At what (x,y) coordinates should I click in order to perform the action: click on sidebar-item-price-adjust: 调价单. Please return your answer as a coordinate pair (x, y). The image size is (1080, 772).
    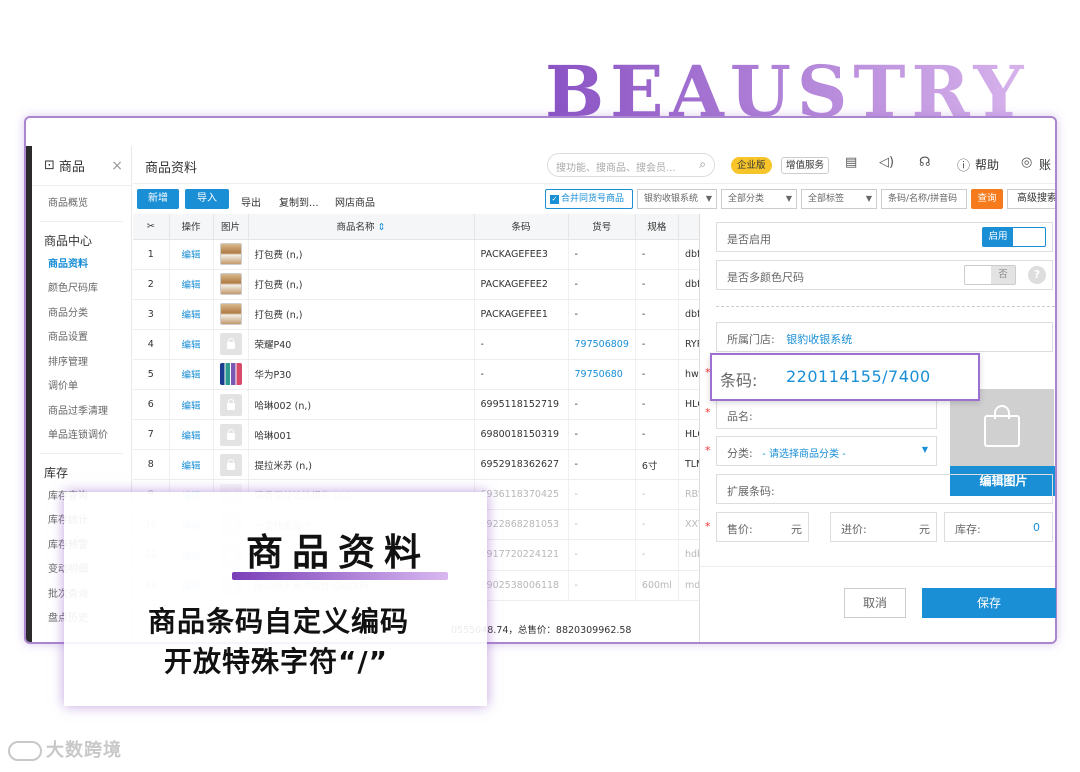
    Looking at the image, I should click on (81, 387).